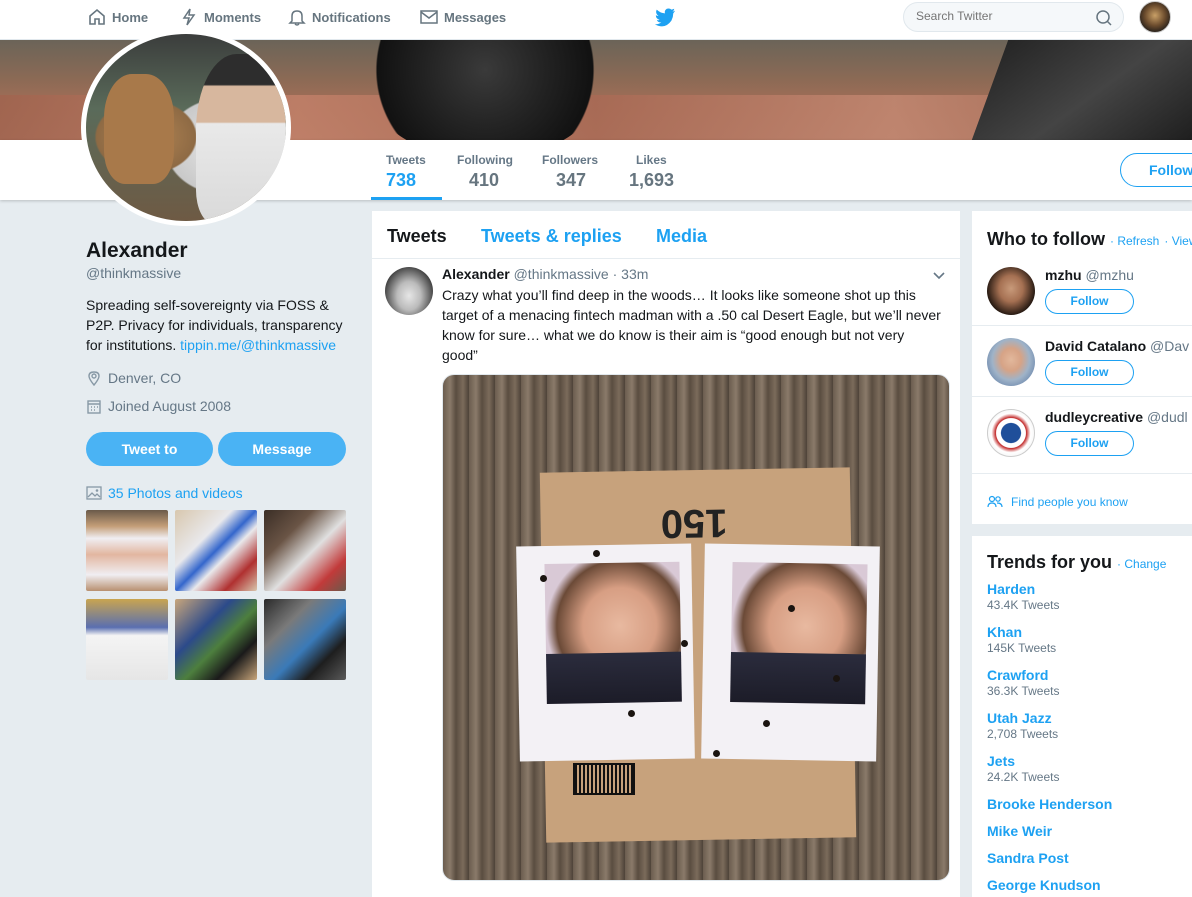 Image resolution: width=1192 pixels, height=897 pixels. What do you see at coordinates (475, 17) in the screenshot?
I see `nav-messages-label: Messages` at bounding box center [475, 17].